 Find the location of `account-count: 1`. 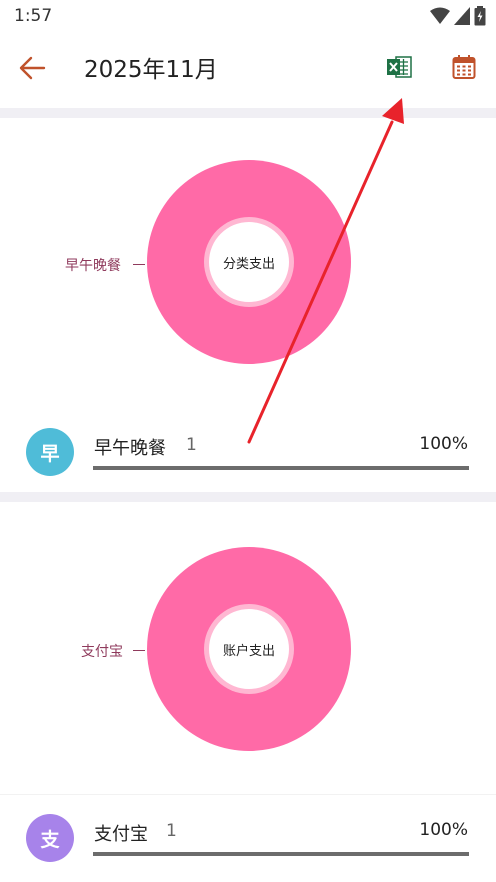

account-count: 1 is located at coordinates (171, 831).